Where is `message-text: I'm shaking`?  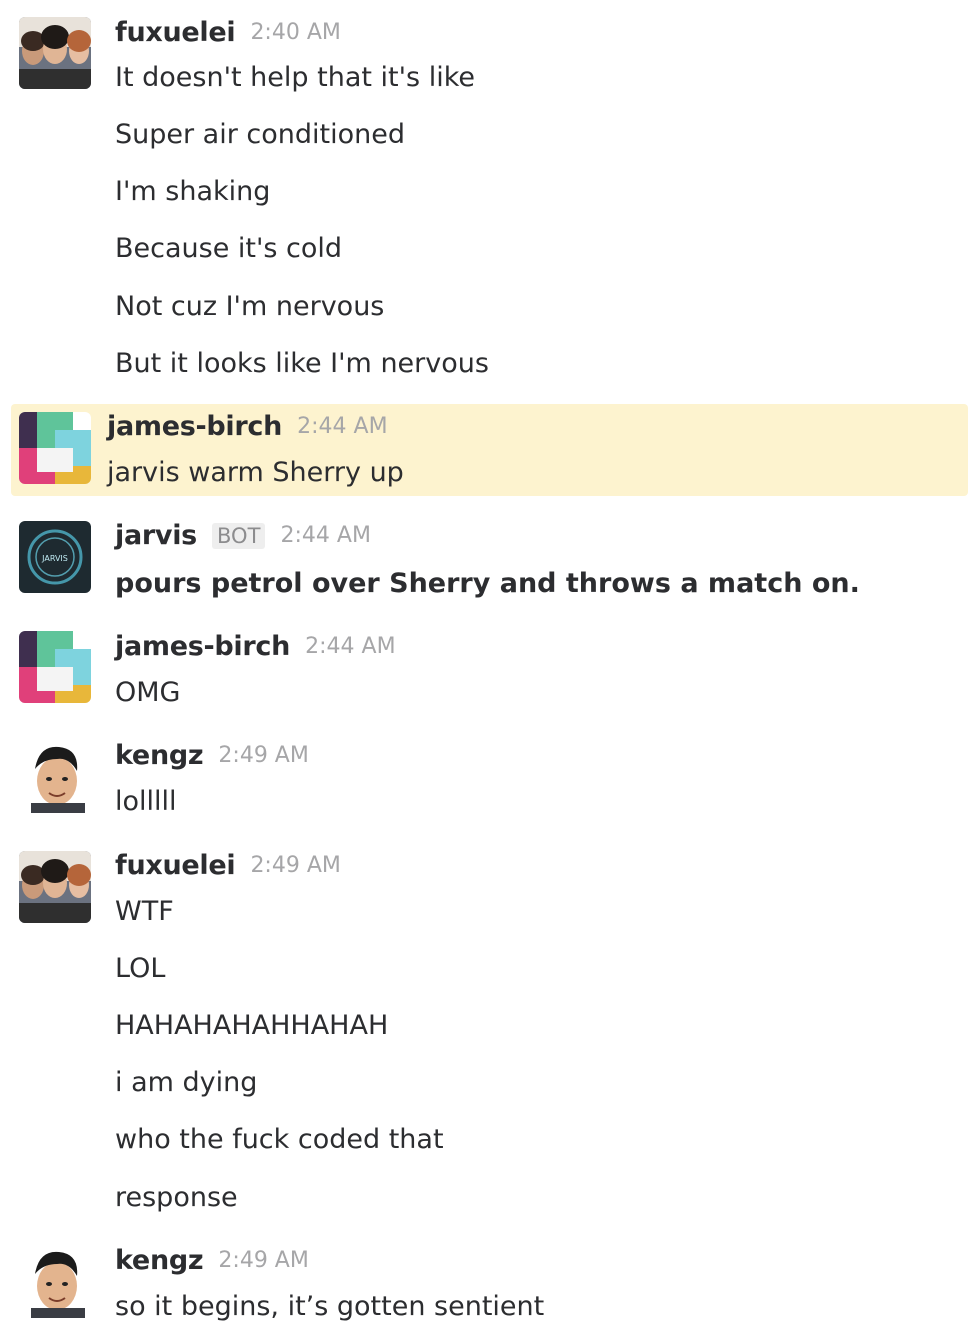 message-text: I'm shaking is located at coordinates (193, 191).